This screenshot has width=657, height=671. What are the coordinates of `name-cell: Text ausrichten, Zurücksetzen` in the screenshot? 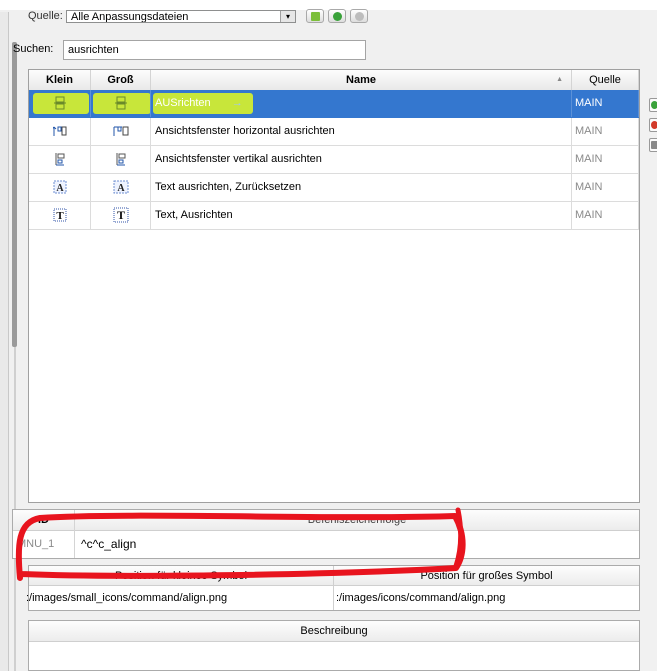 It's located at (361, 187).